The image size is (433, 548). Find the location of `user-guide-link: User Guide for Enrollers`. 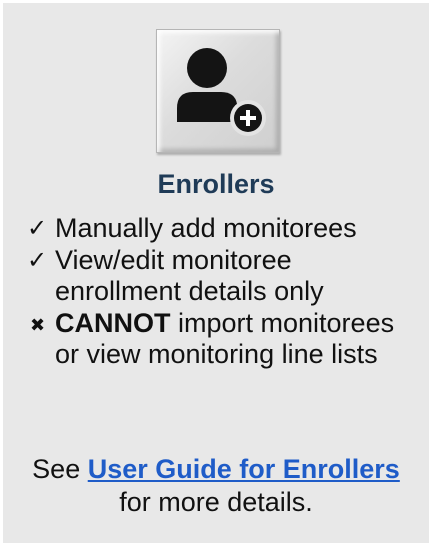

user-guide-link: User Guide for Enrollers is located at coordinates (244, 469).